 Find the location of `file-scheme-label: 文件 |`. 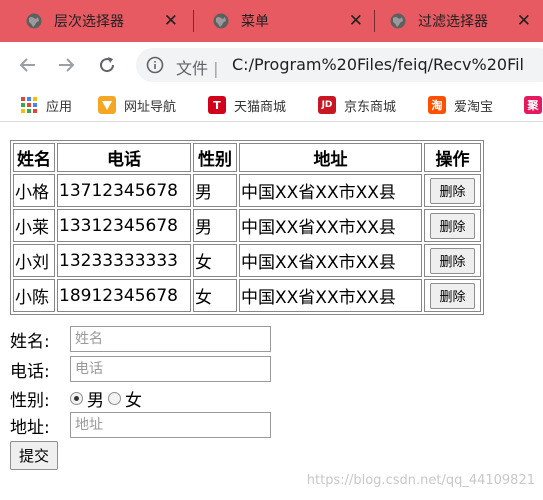

file-scheme-label: 文件 | is located at coordinates (197, 68).